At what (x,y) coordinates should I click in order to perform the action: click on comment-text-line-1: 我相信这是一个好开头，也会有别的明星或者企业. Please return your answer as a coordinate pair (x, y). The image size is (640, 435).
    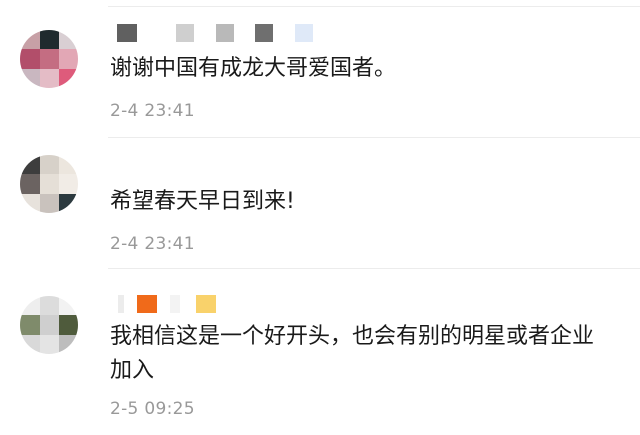
    Looking at the image, I should click on (352, 336).